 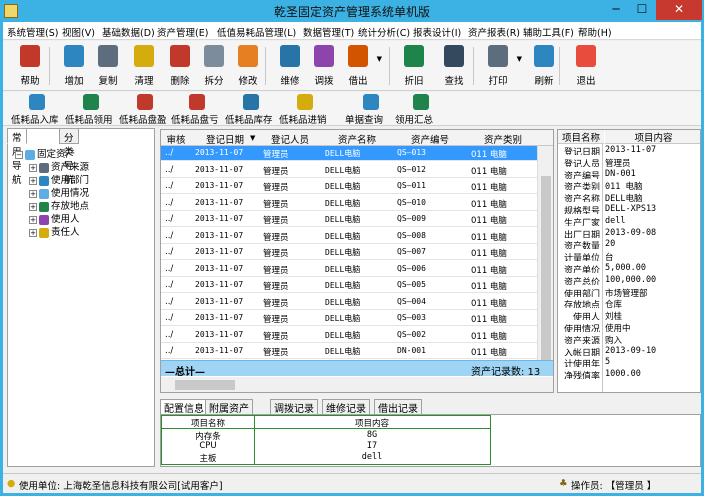 I want to click on menu-item: 资产管理(E), so click(x=182, y=32).